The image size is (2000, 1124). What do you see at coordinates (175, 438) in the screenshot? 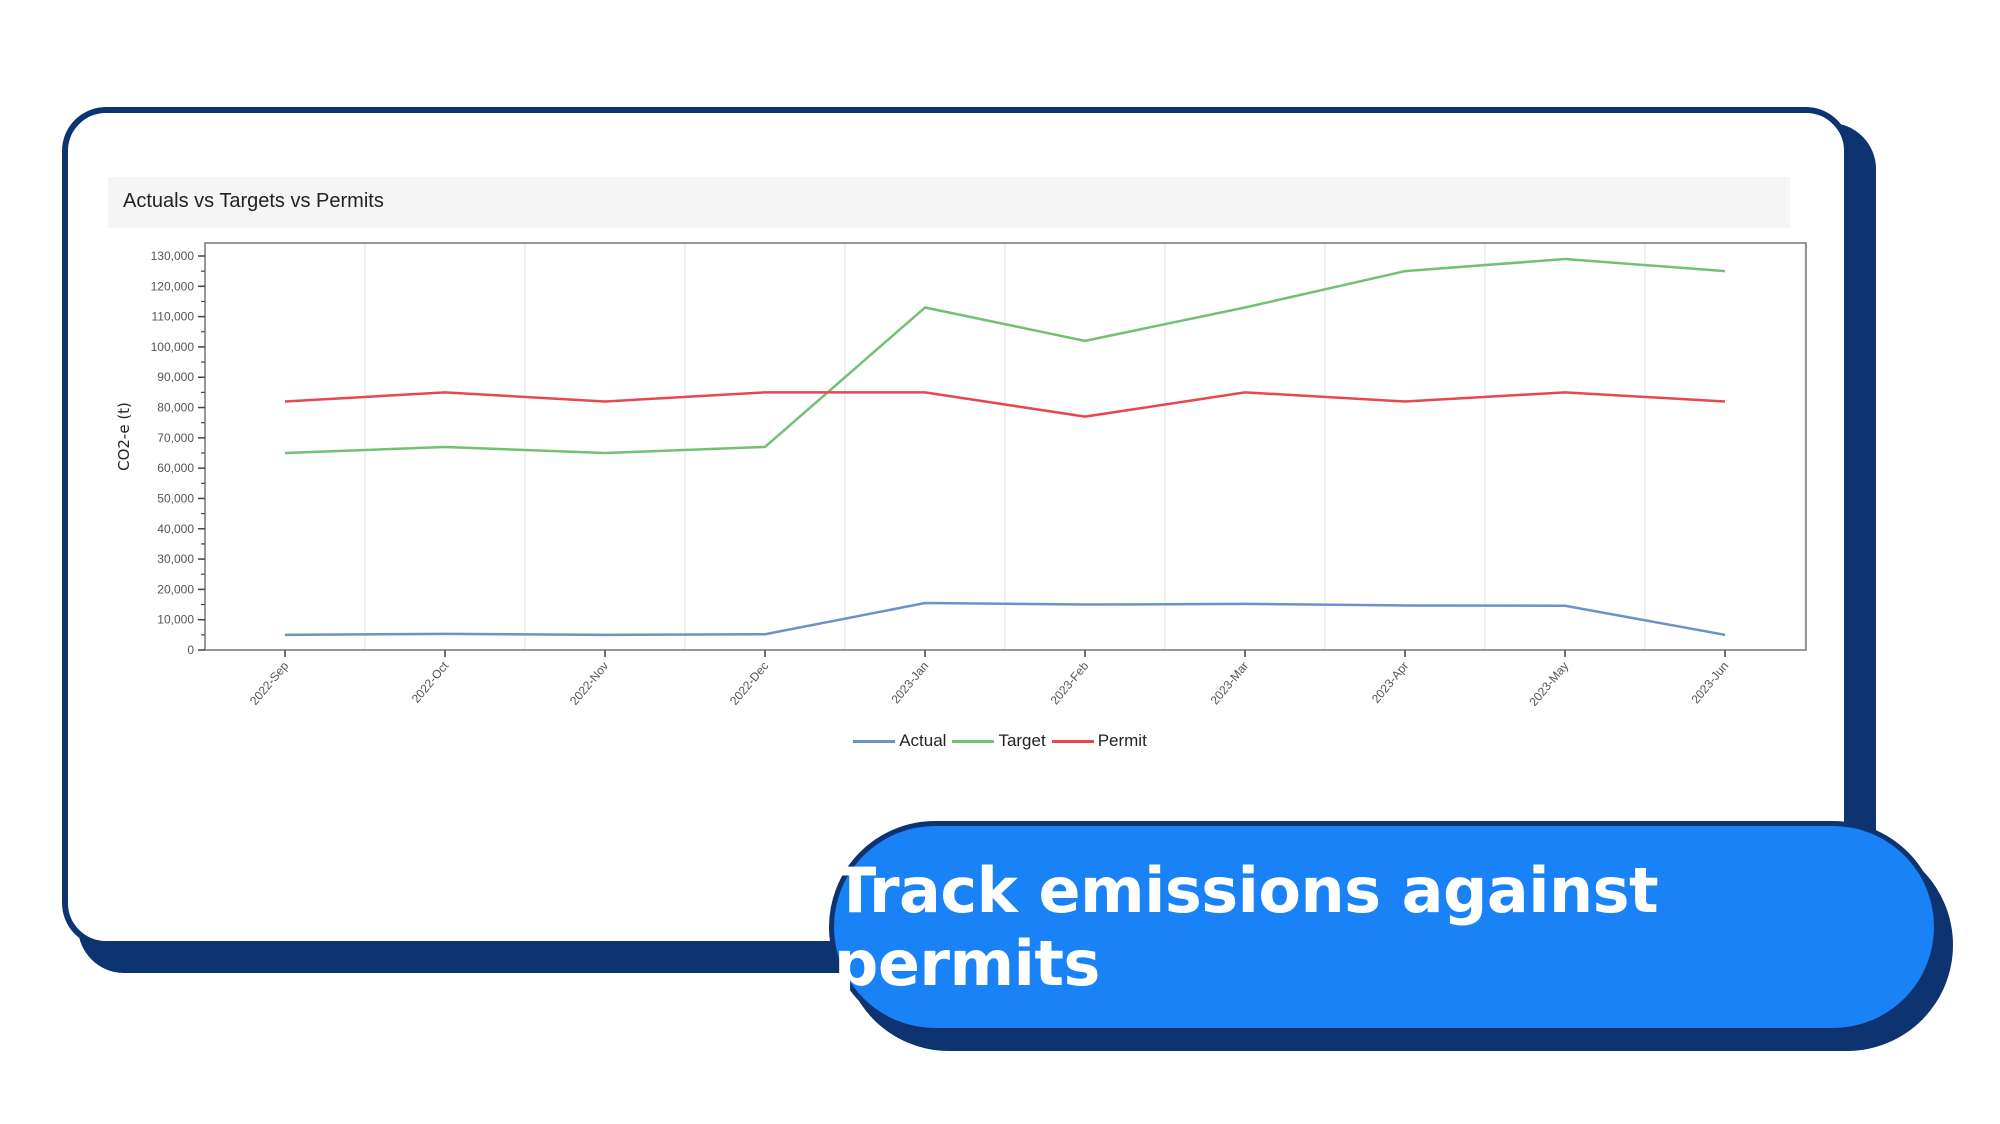
I see `y-tick-label: 70,000` at bounding box center [175, 438].